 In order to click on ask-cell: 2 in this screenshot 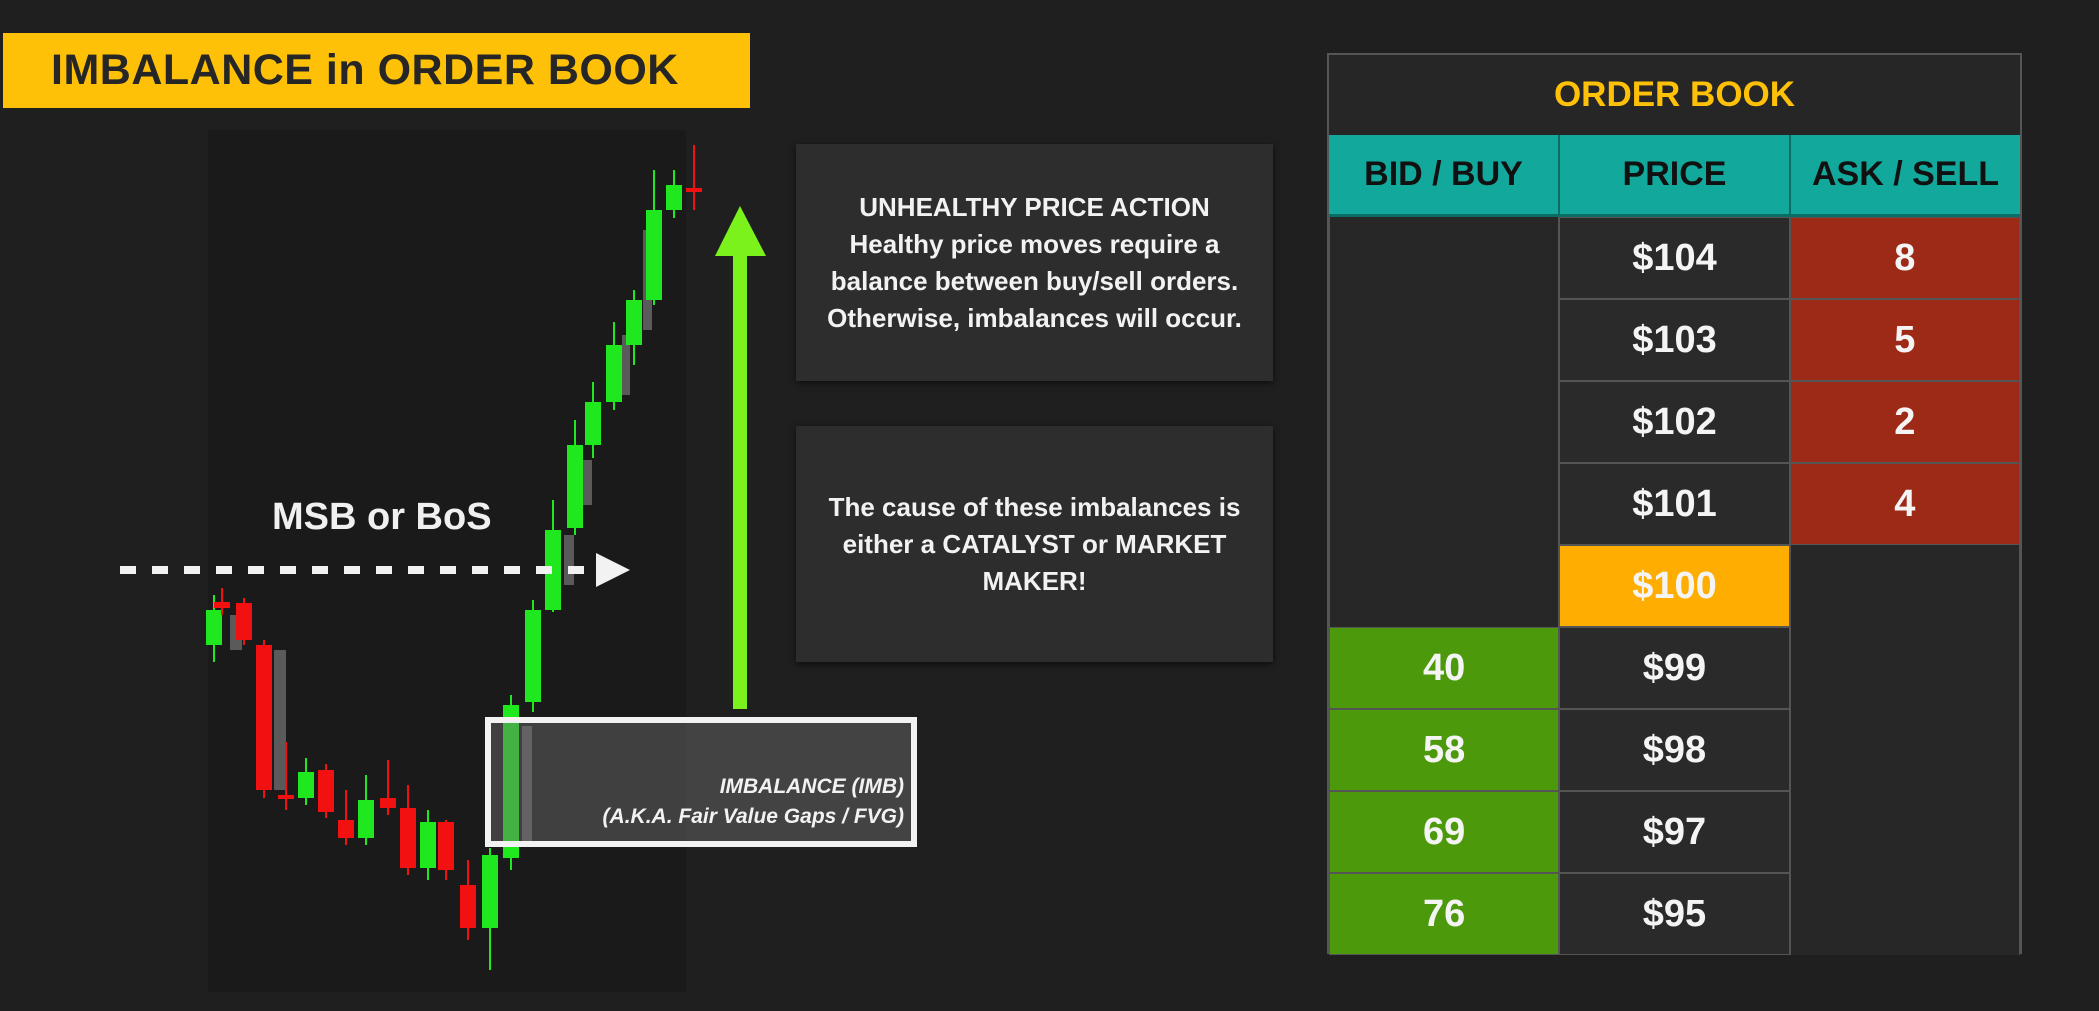, I will do `click(1904, 422)`.